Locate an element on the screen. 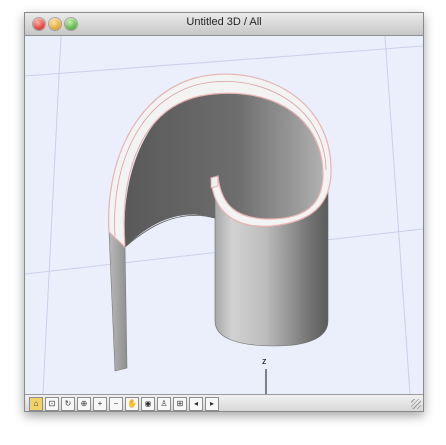 This screenshot has width=446, height=445. pan-tool: ✋ is located at coordinates (132, 404).